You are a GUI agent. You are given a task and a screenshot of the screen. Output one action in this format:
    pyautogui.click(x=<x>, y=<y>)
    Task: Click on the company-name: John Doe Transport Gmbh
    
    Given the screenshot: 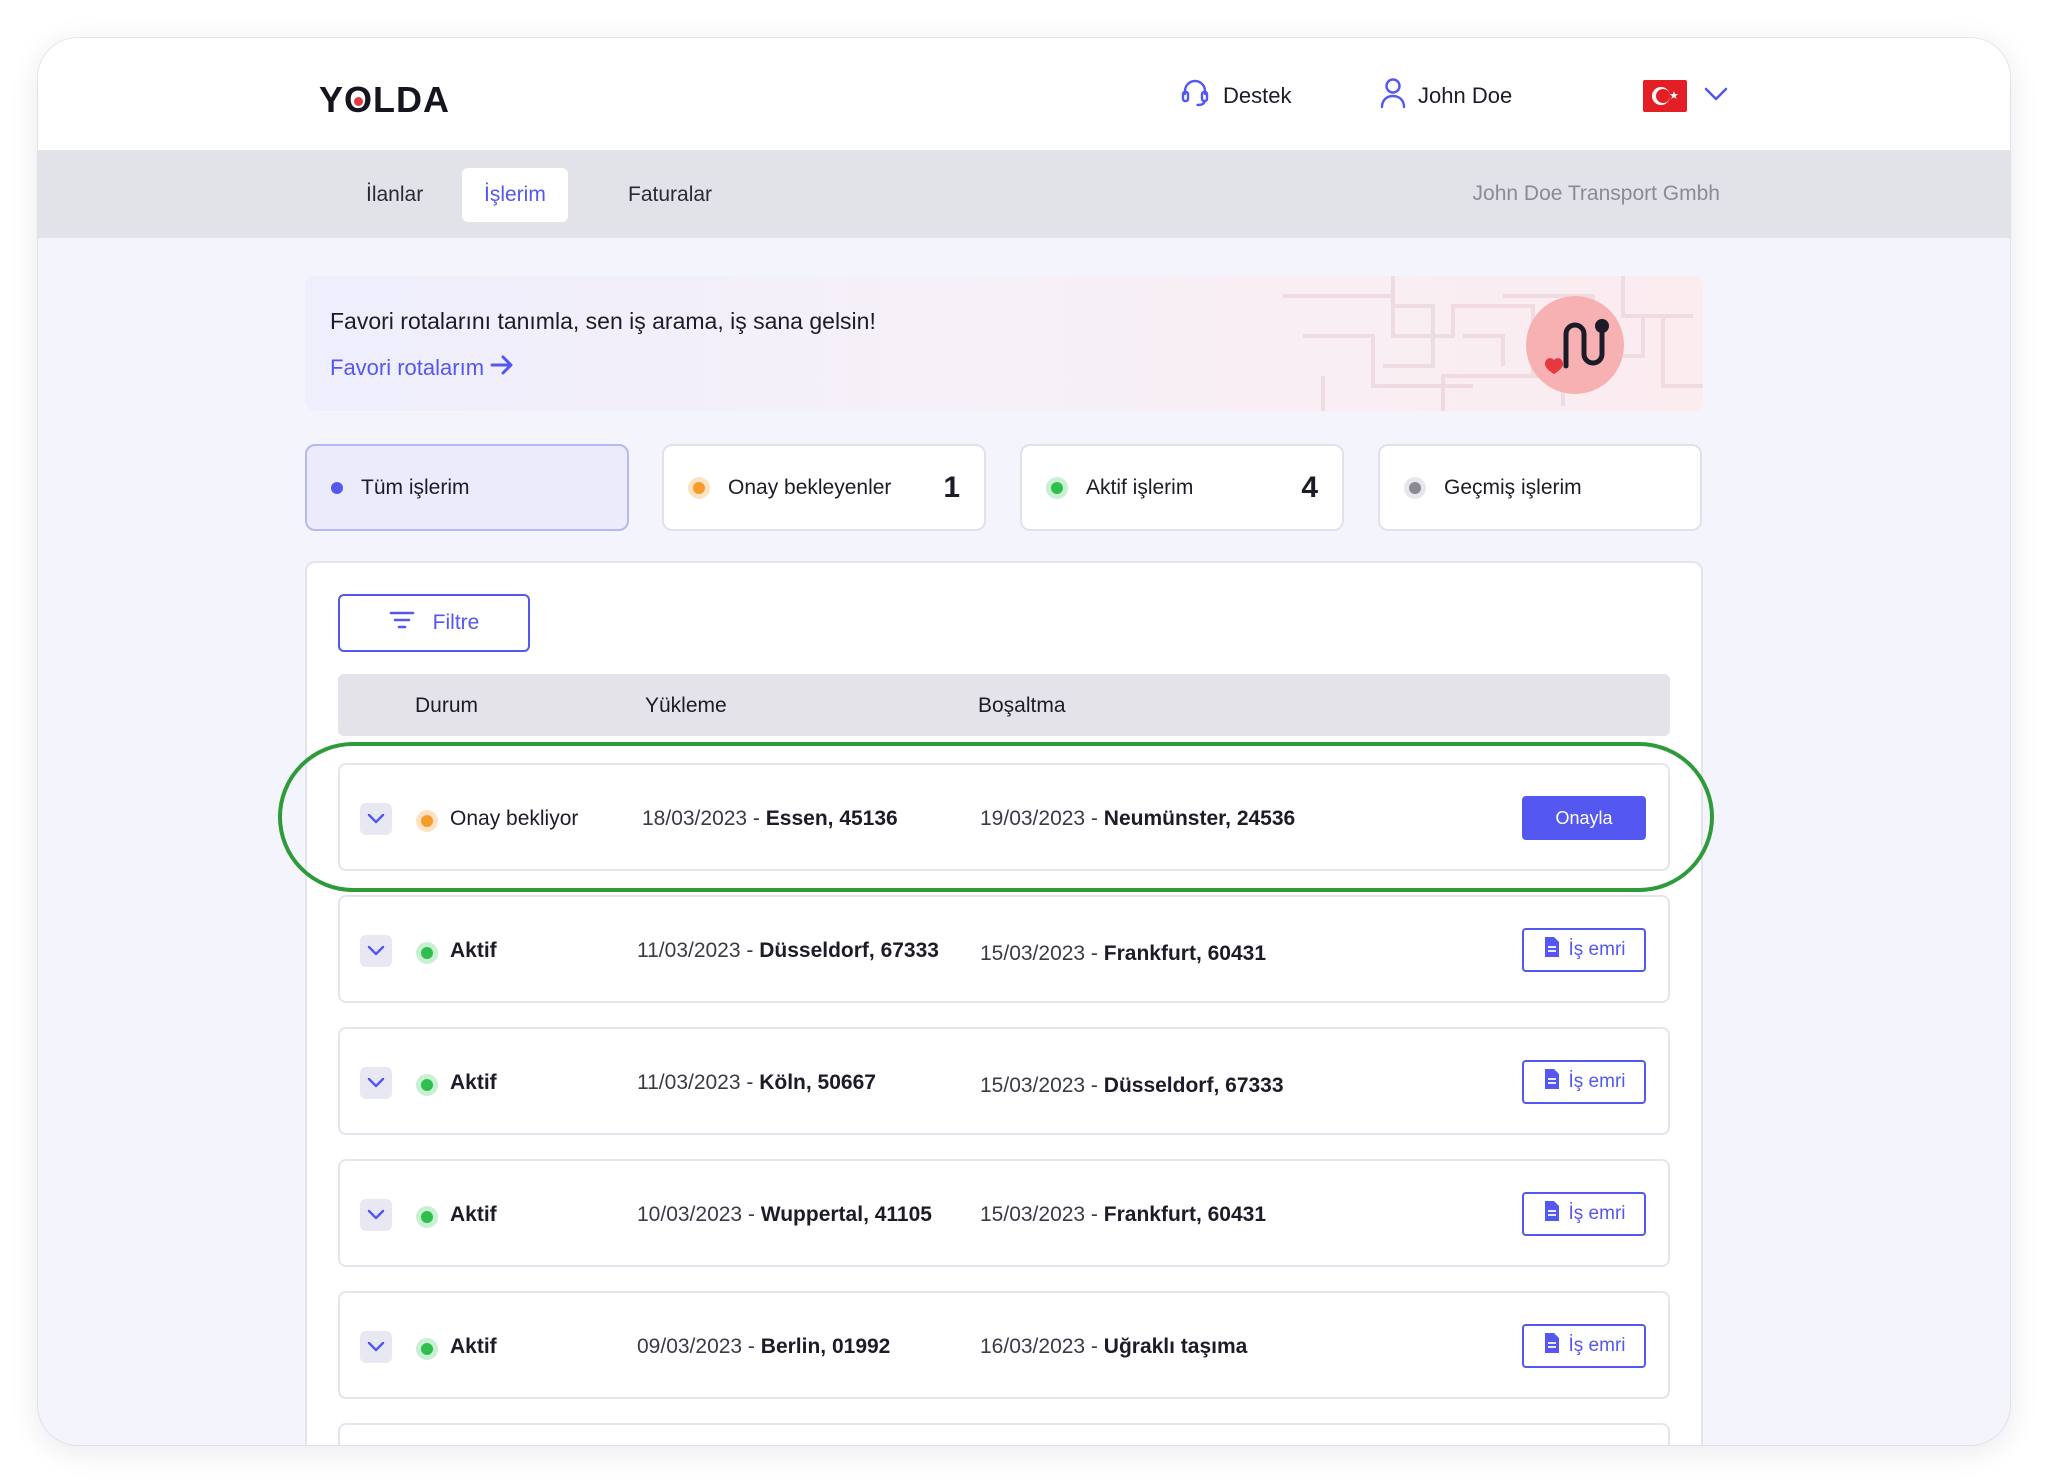 What is the action you would take?
    pyautogui.click(x=1596, y=193)
    